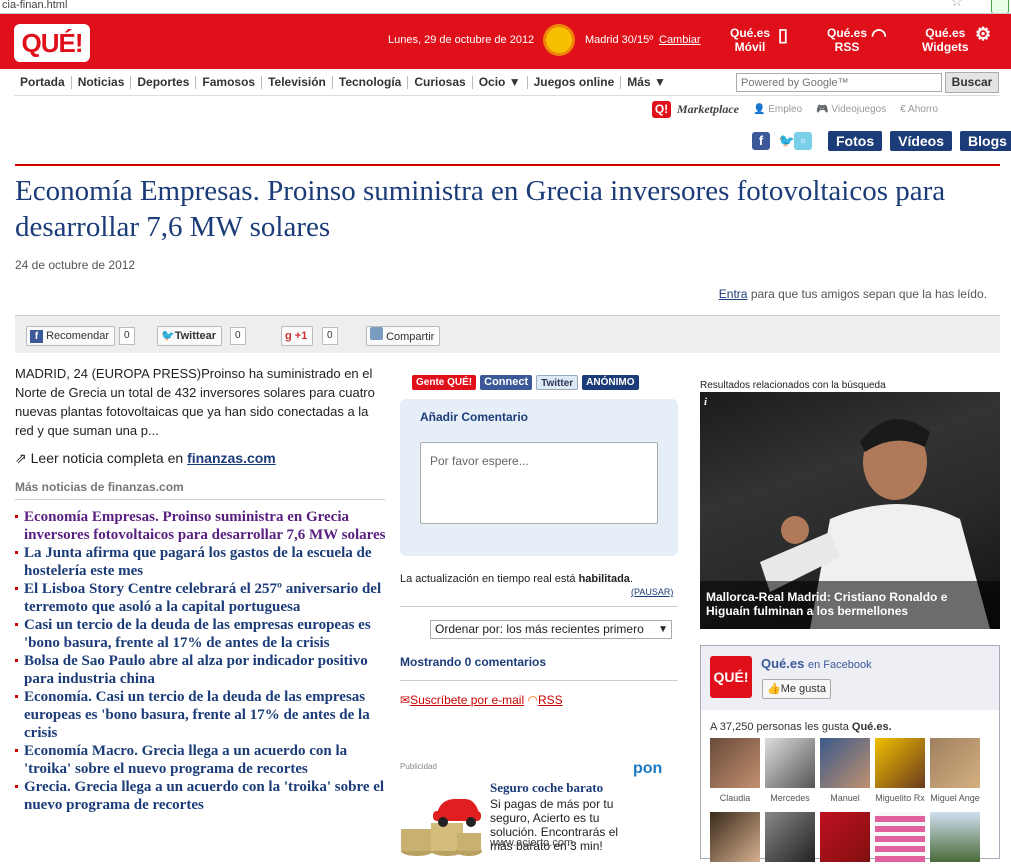 The height and width of the screenshot is (867, 1011). I want to click on chevron-down-icon: ▼, so click(663, 629).